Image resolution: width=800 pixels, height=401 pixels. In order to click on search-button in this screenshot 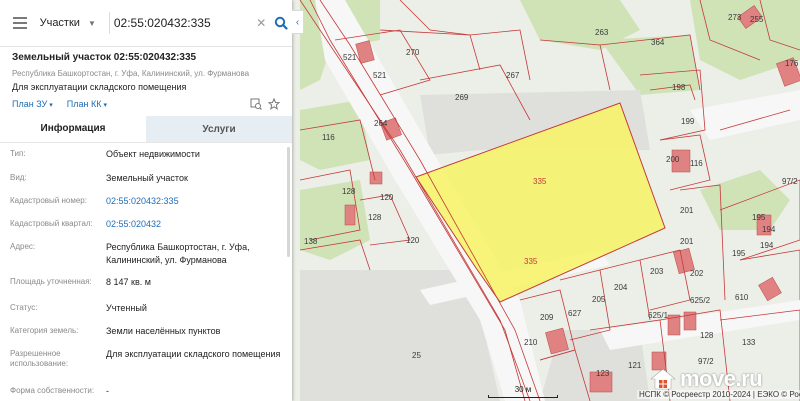, I will do `click(281, 23)`.